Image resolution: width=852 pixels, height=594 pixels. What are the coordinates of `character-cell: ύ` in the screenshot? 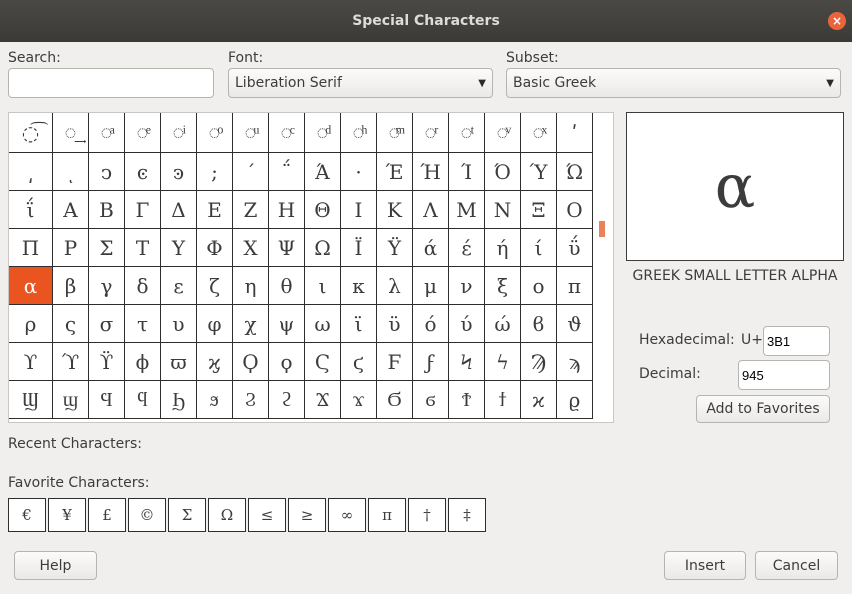 It's located at (467, 324).